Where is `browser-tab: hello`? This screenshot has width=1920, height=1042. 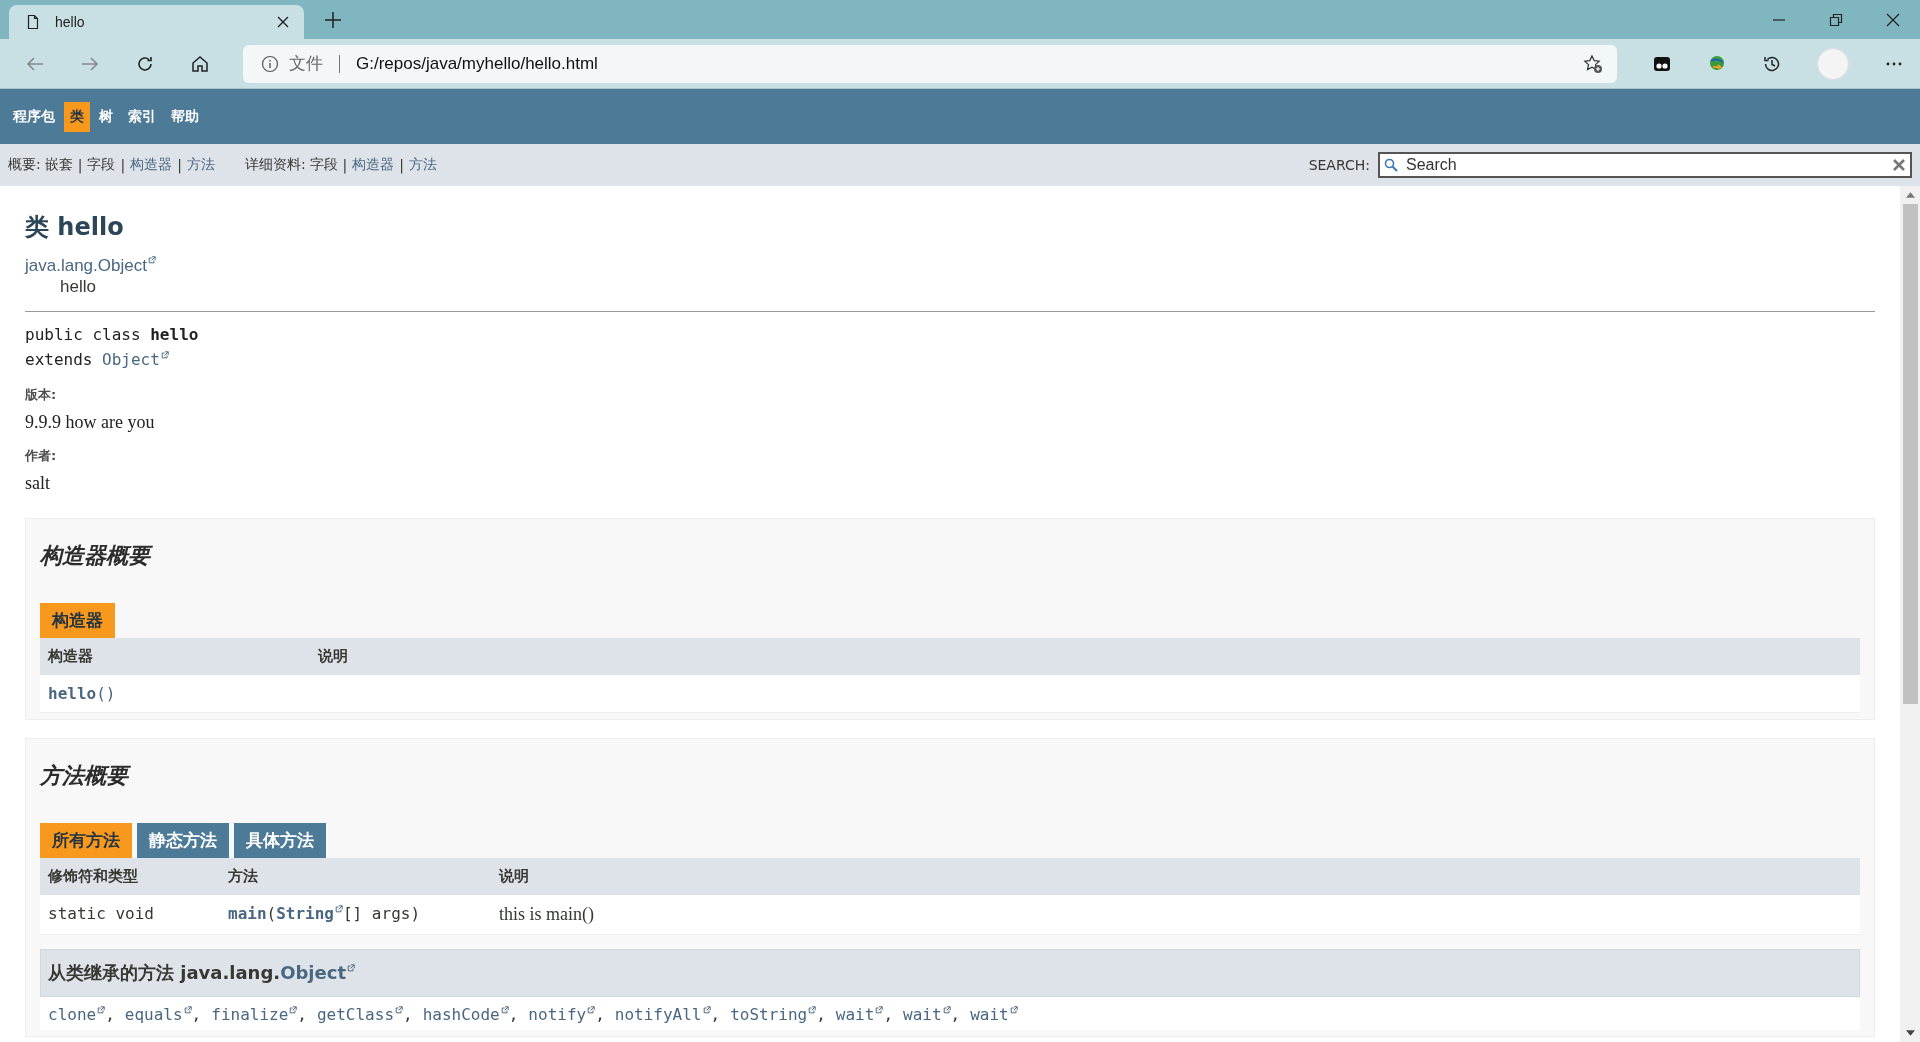 browser-tab: hello is located at coordinates (156, 22).